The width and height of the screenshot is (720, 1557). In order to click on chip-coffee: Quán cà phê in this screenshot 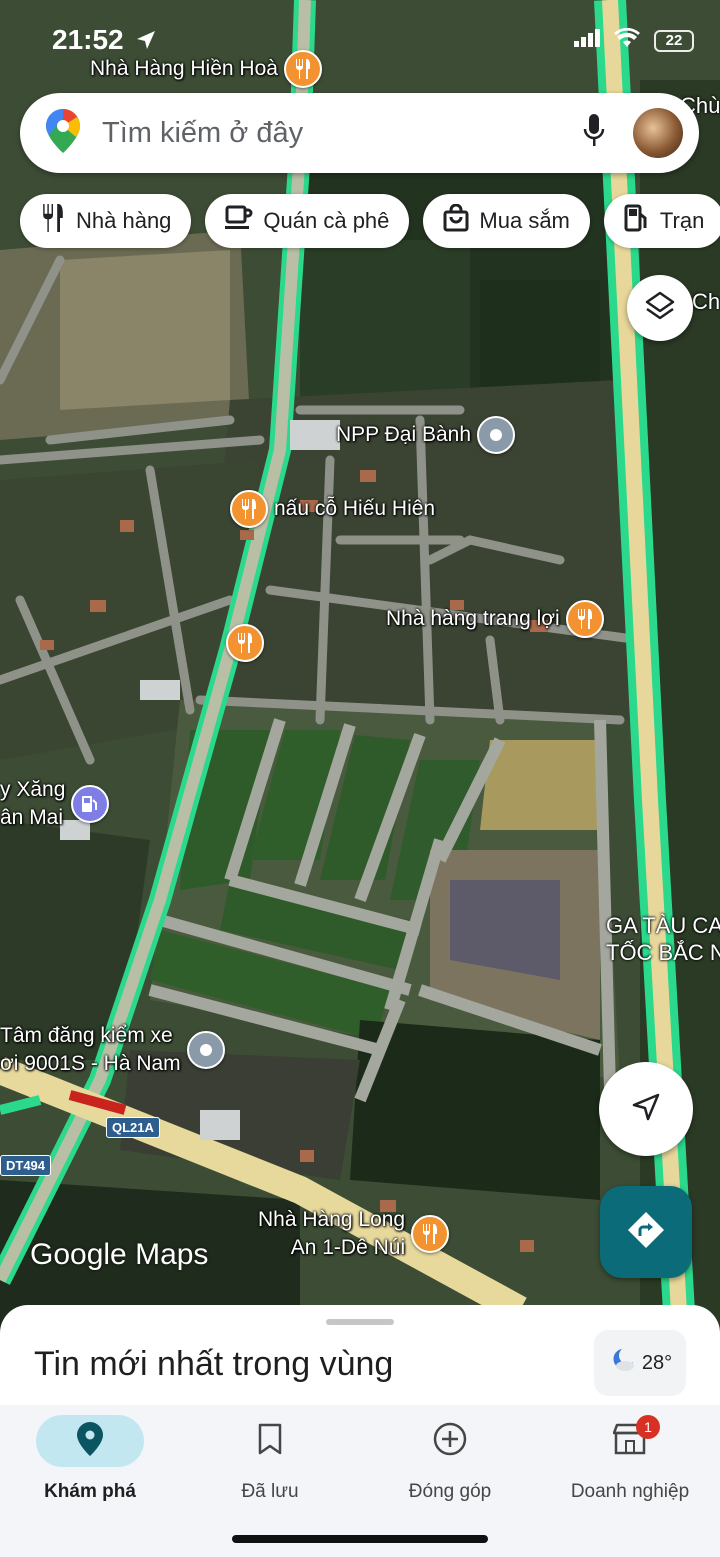, I will do `click(307, 221)`.